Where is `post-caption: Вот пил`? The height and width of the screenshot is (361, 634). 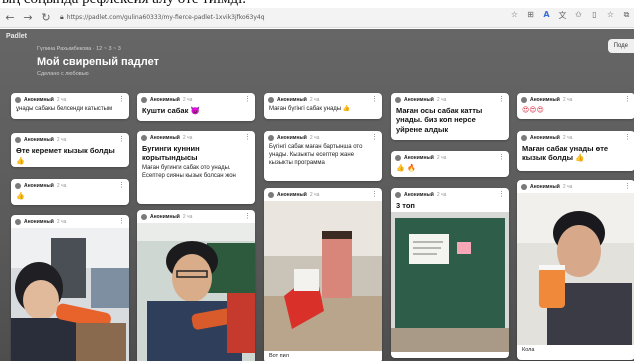
post-caption: Вот пил is located at coordinates (279, 356).